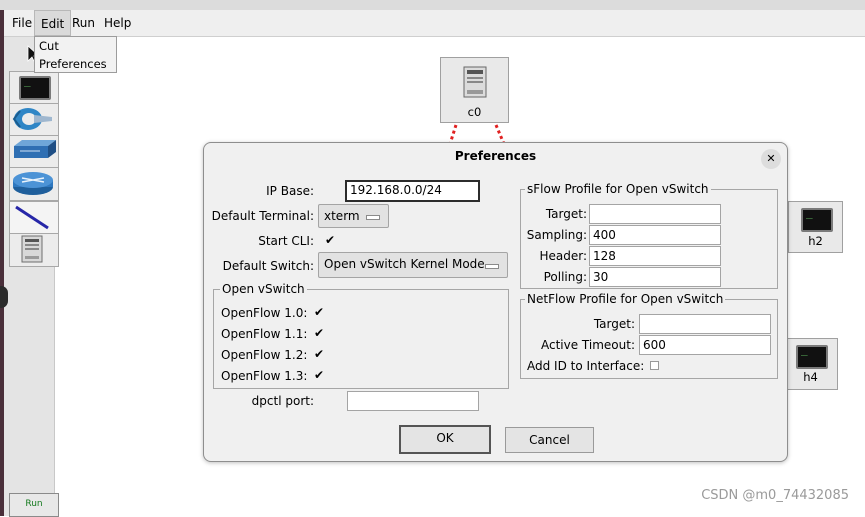  I want to click on edit-dropdown-menu: Cut Preferences, so click(75, 54).